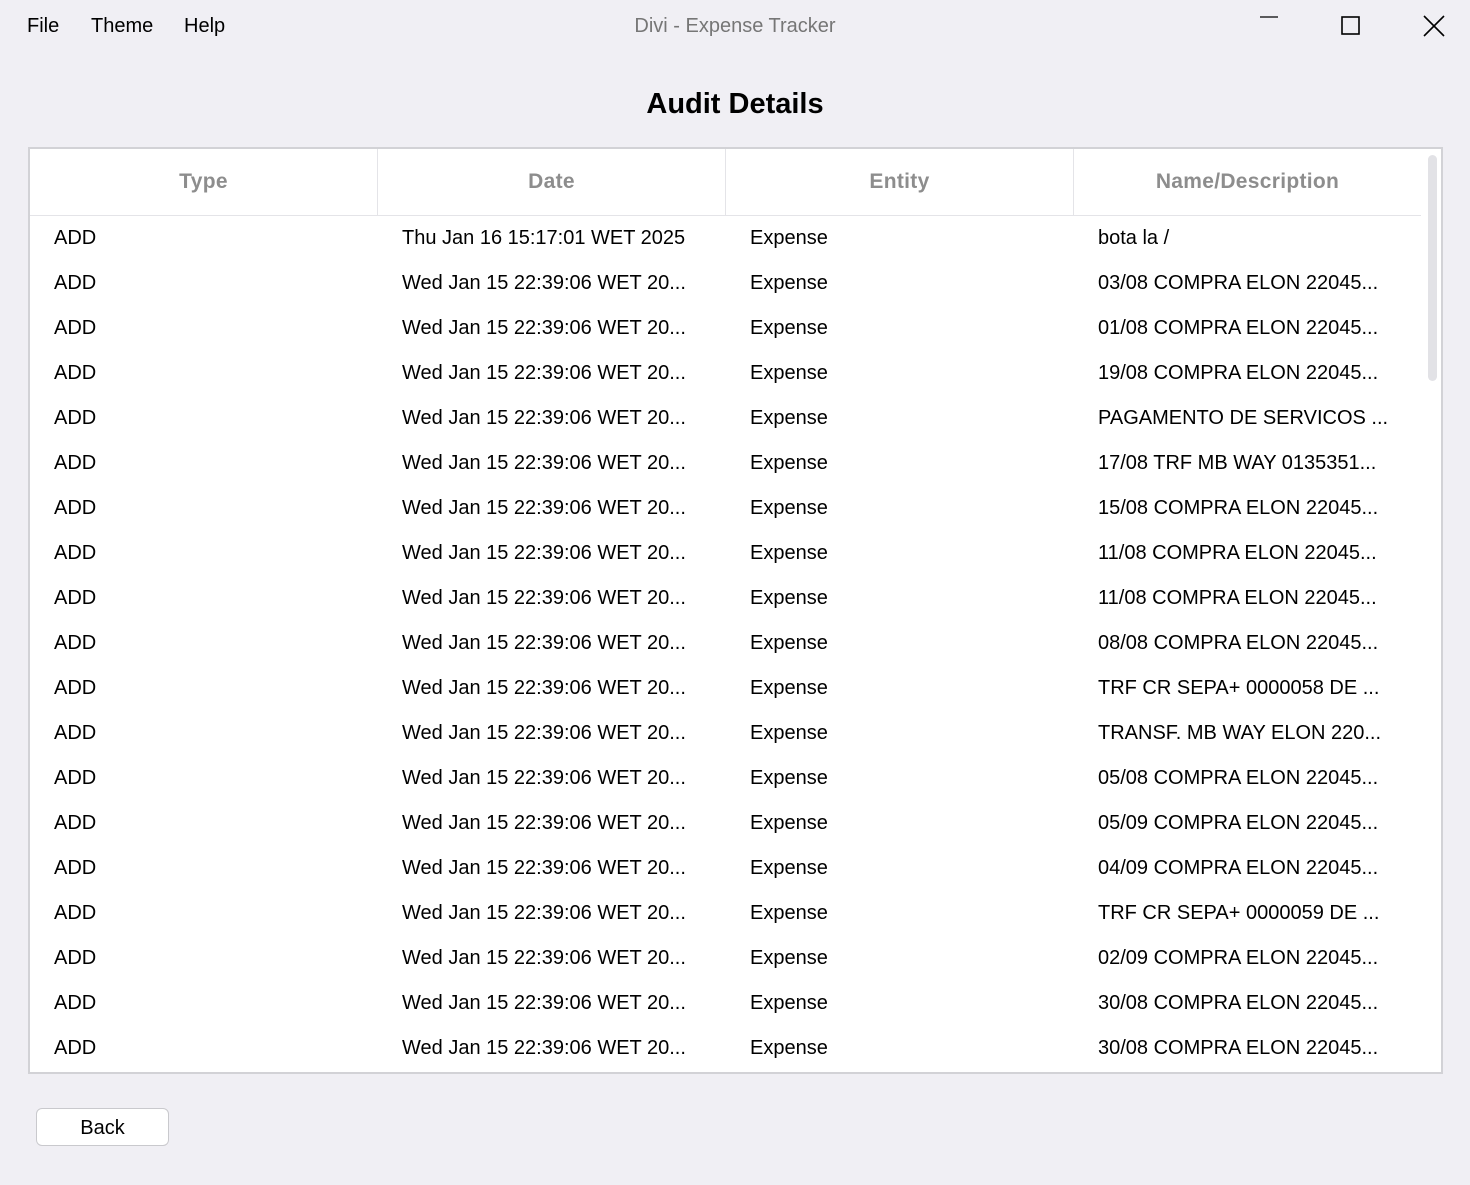 This screenshot has height=1185, width=1470. What do you see at coordinates (735, 104) in the screenshot?
I see `page-title: Audit Details` at bounding box center [735, 104].